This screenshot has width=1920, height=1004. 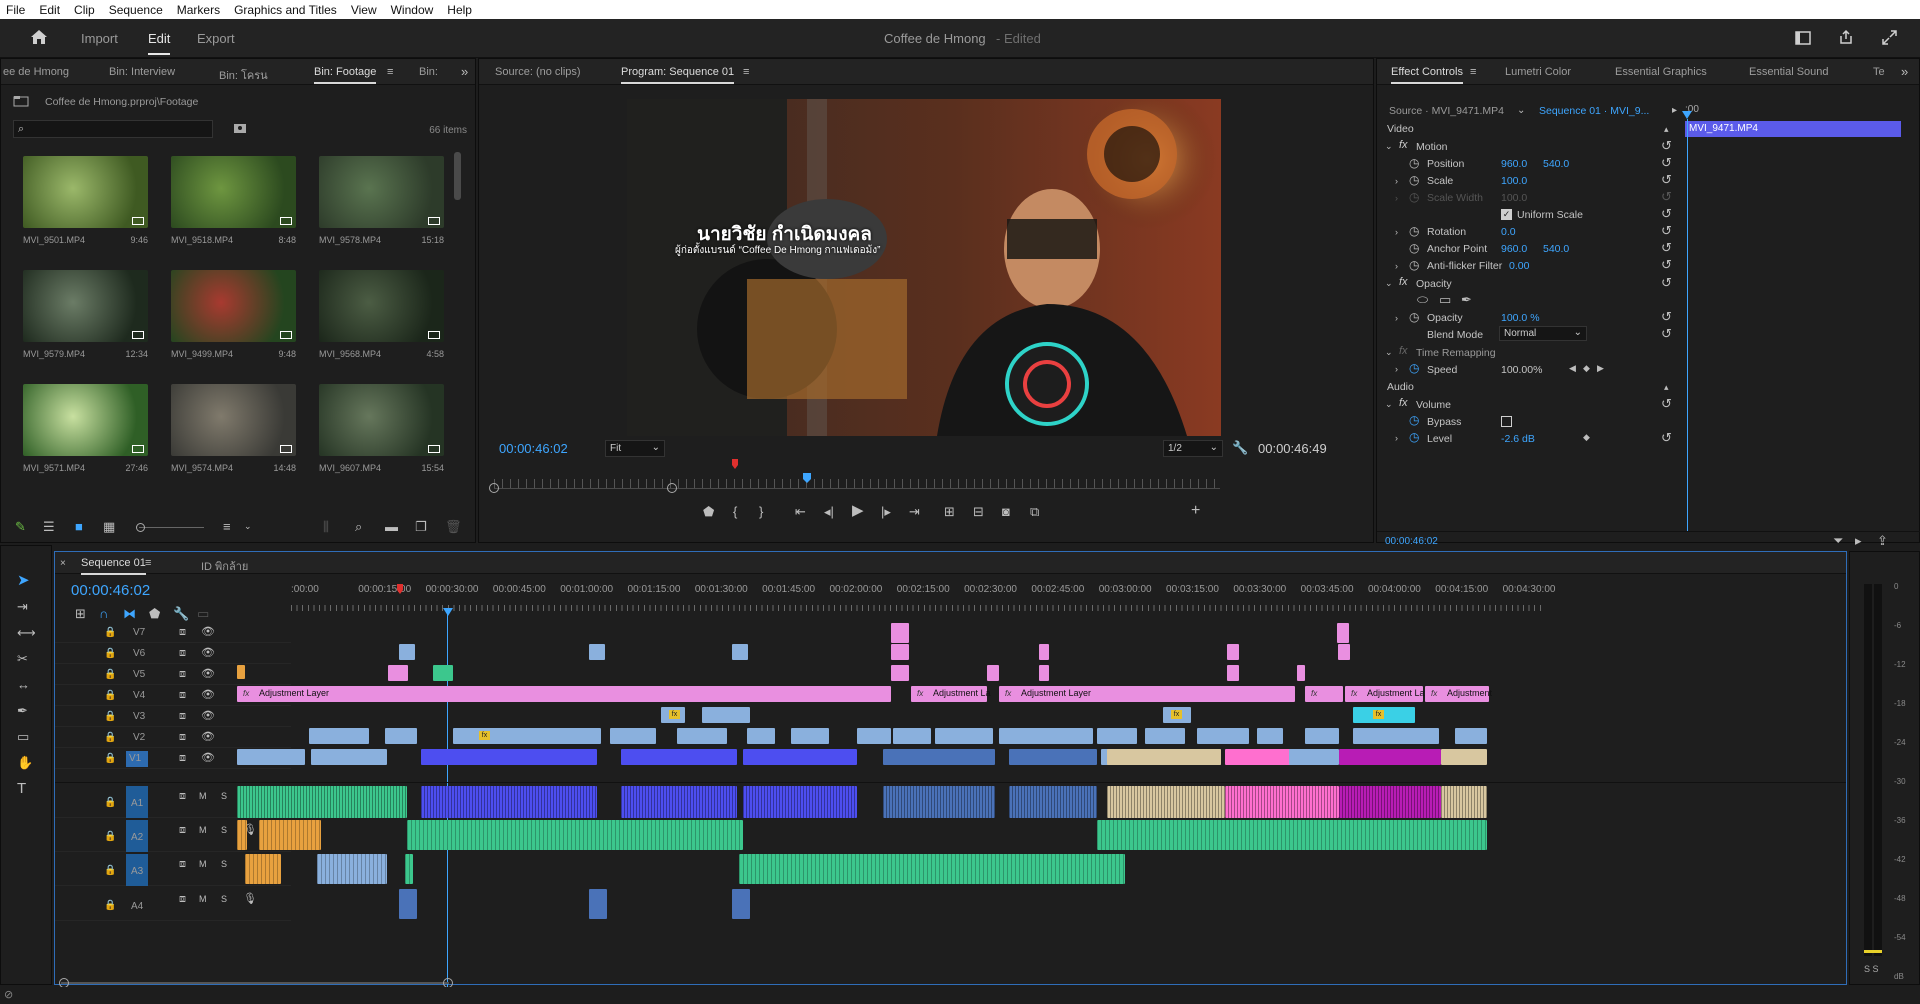 What do you see at coordinates (708, 511) in the screenshot?
I see `add-marker-icon: ⬟` at bounding box center [708, 511].